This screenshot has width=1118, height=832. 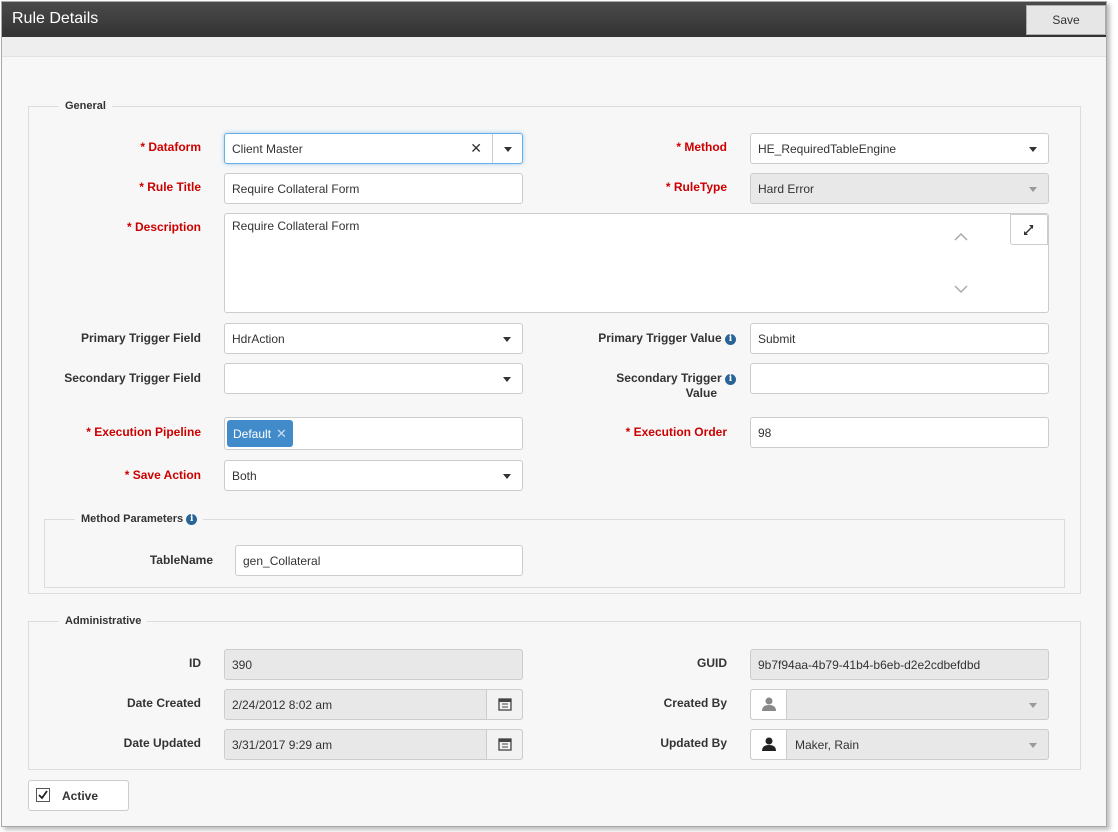 What do you see at coordinates (660, 338) in the screenshot?
I see `primary-trigger-value-text: Primary Trigger Value` at bounding box center [660, 338].